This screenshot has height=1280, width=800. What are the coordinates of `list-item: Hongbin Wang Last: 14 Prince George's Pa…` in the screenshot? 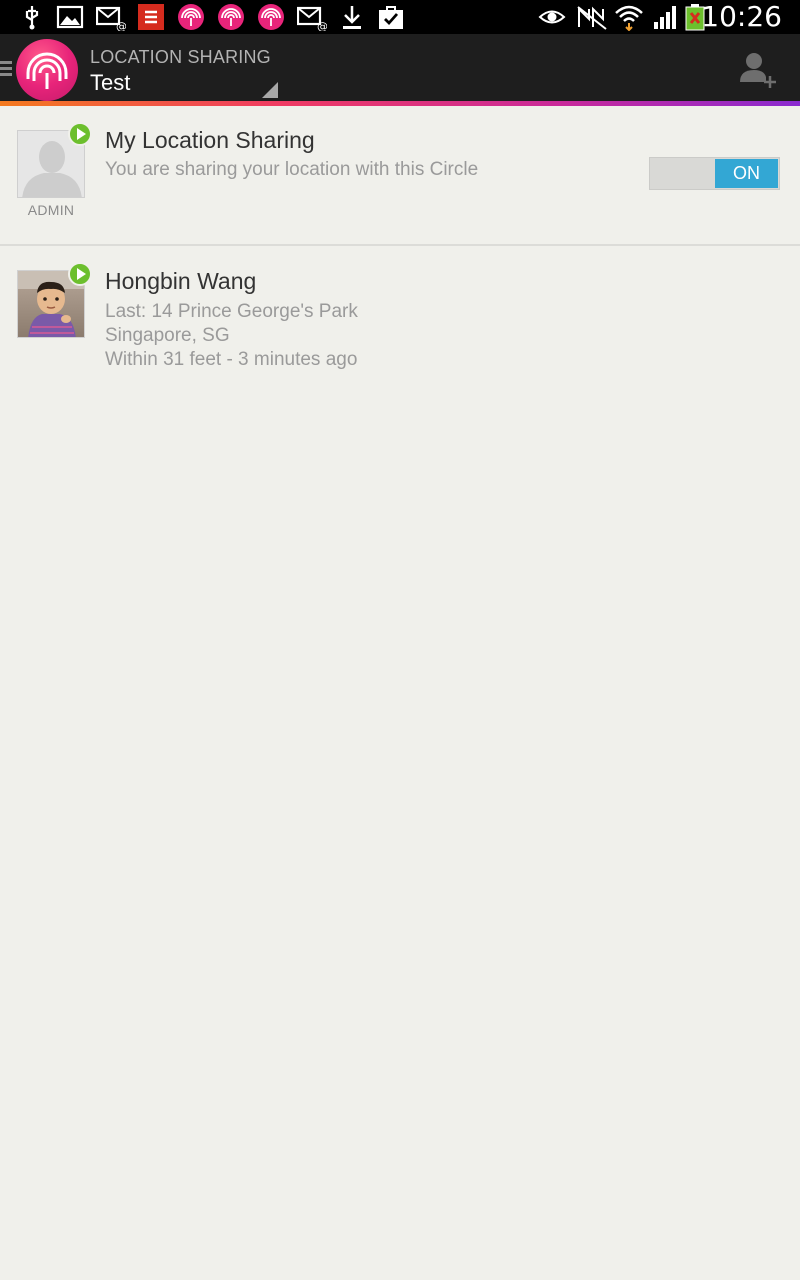 It's located at (400, 316).